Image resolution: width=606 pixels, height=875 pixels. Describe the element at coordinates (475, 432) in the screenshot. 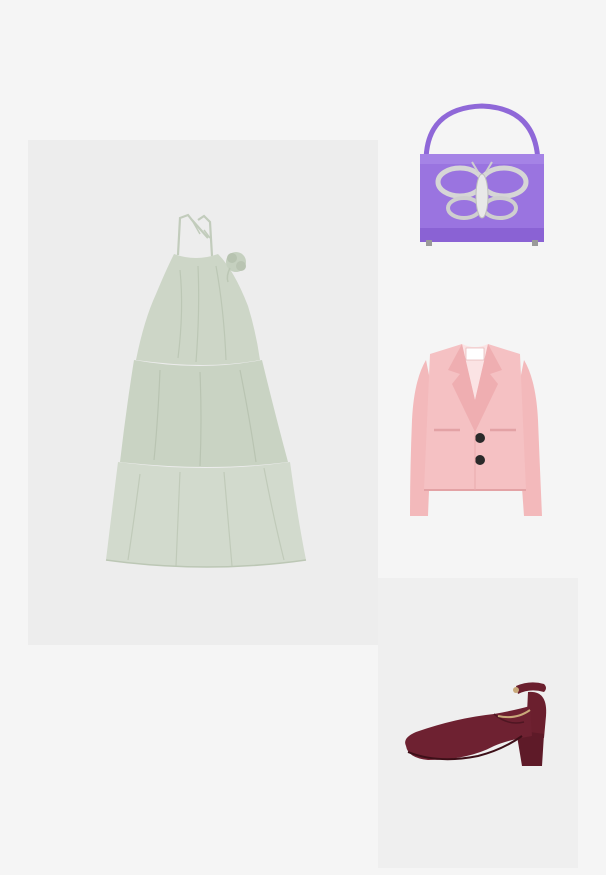

I see `pink-blazer-image` at that location.